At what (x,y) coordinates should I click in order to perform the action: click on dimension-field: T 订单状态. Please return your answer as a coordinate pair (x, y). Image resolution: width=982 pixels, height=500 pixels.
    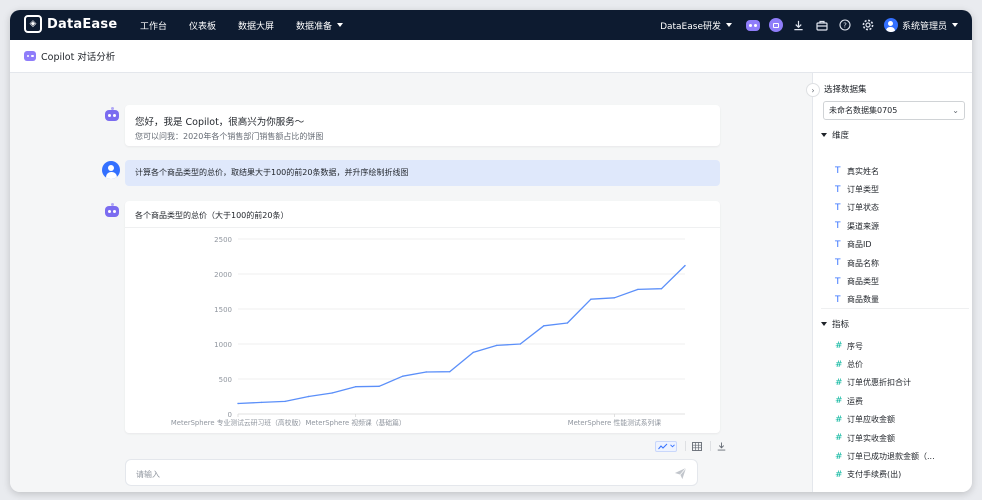
    Looking at the image, I should click on (900, 208).